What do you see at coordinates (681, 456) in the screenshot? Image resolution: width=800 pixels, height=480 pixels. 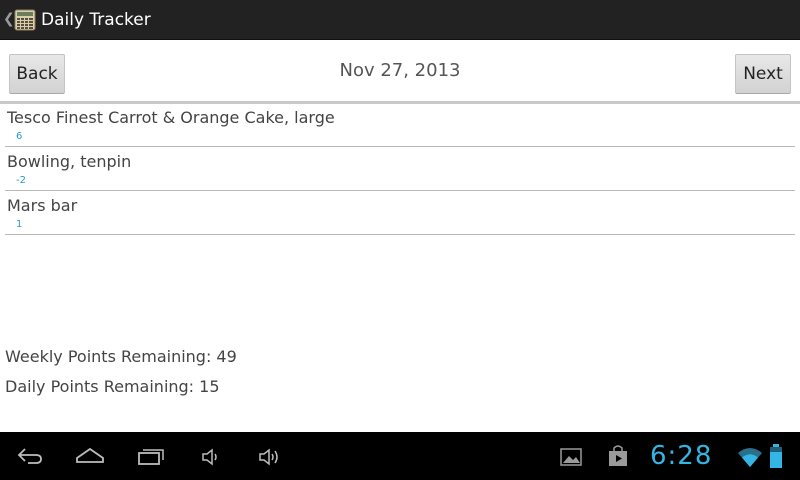 I see `status-clock: 6:28` at bounding box center [681, 456].